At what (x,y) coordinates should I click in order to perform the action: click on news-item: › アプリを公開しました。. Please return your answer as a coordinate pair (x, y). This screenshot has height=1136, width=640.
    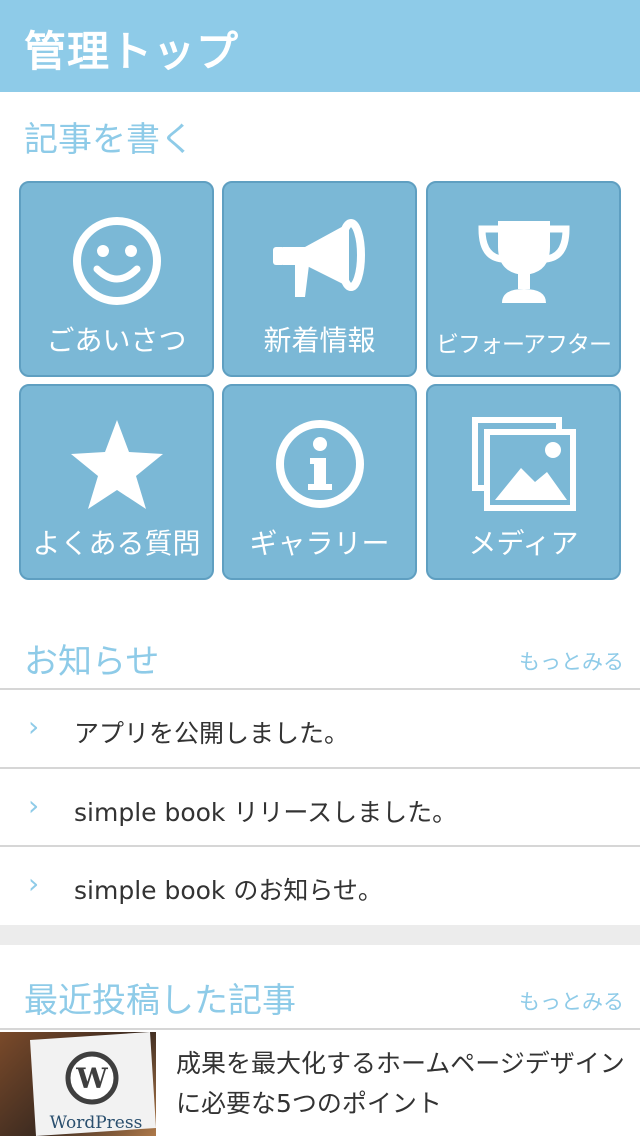
    Looking at the image, I should click on (320, 727).